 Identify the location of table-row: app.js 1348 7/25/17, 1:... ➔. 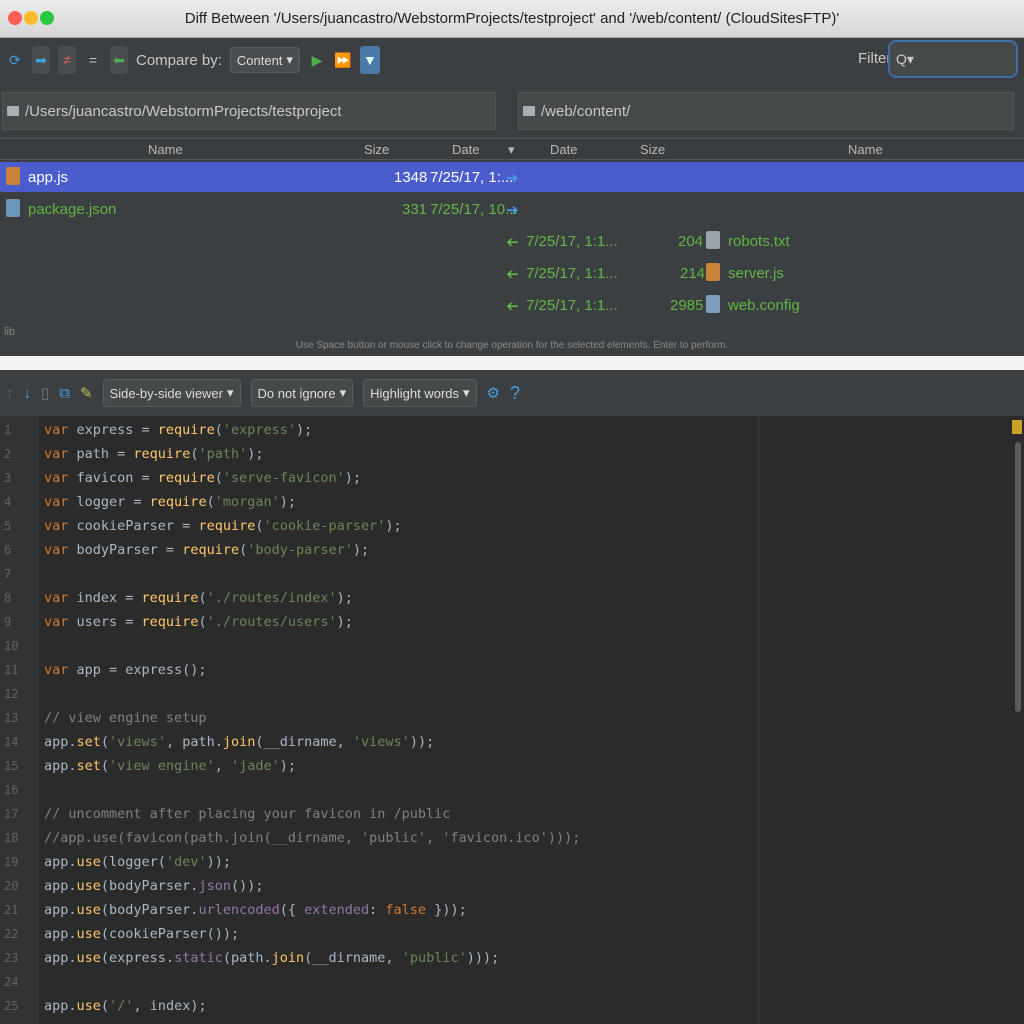
(512, 177).